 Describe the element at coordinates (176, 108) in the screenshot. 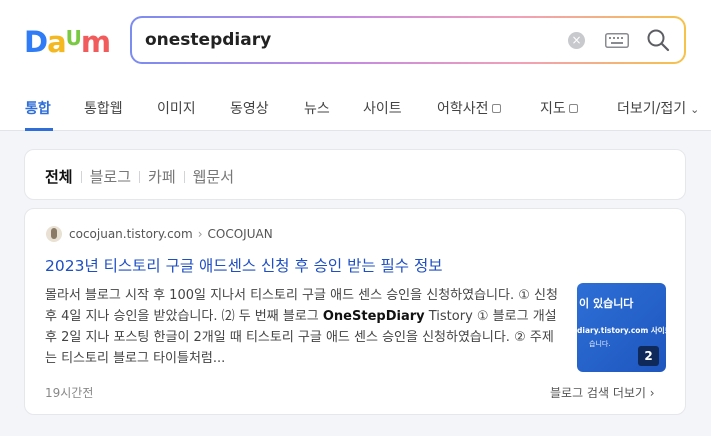

I see `tab-images: 이미지` at that location.